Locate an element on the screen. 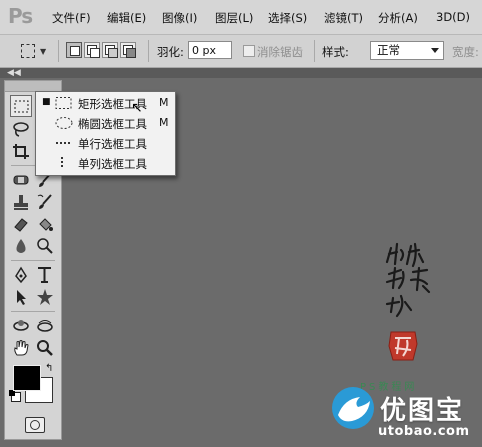 Image resolution: width=482 pixels, height=447 pixels. foreground-color-swatch is located at coordinates (27, 378).